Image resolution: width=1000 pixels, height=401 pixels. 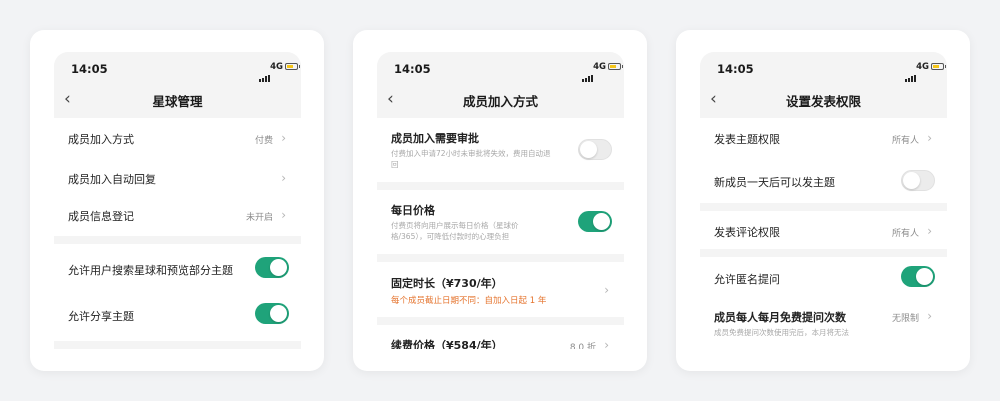 I want to click on page-title: 设置发表权限, so click(x=823, y=101).